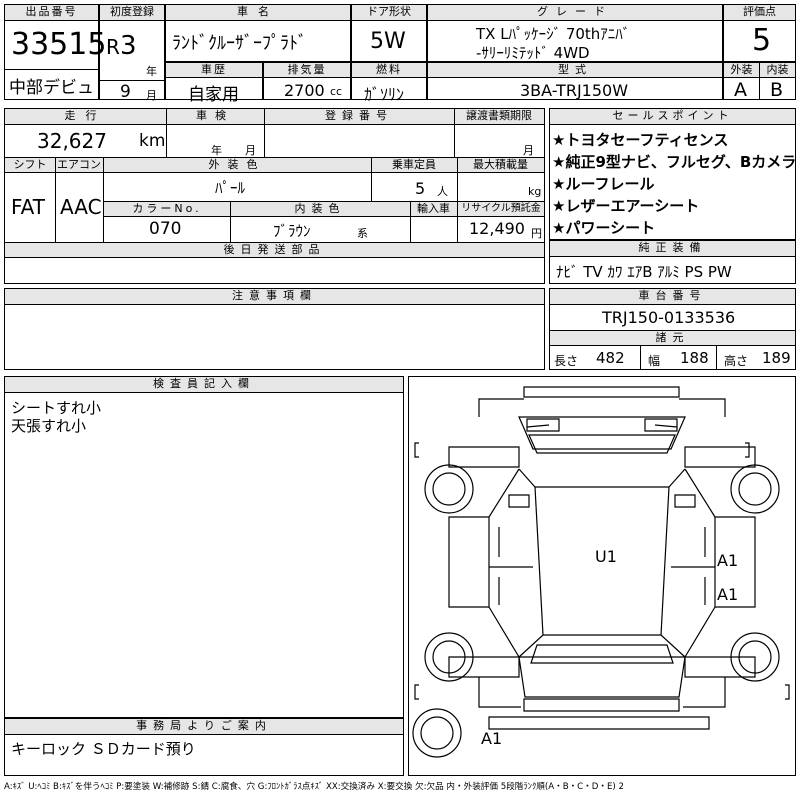  I want to click on shift: FAT, so click(28, 207).